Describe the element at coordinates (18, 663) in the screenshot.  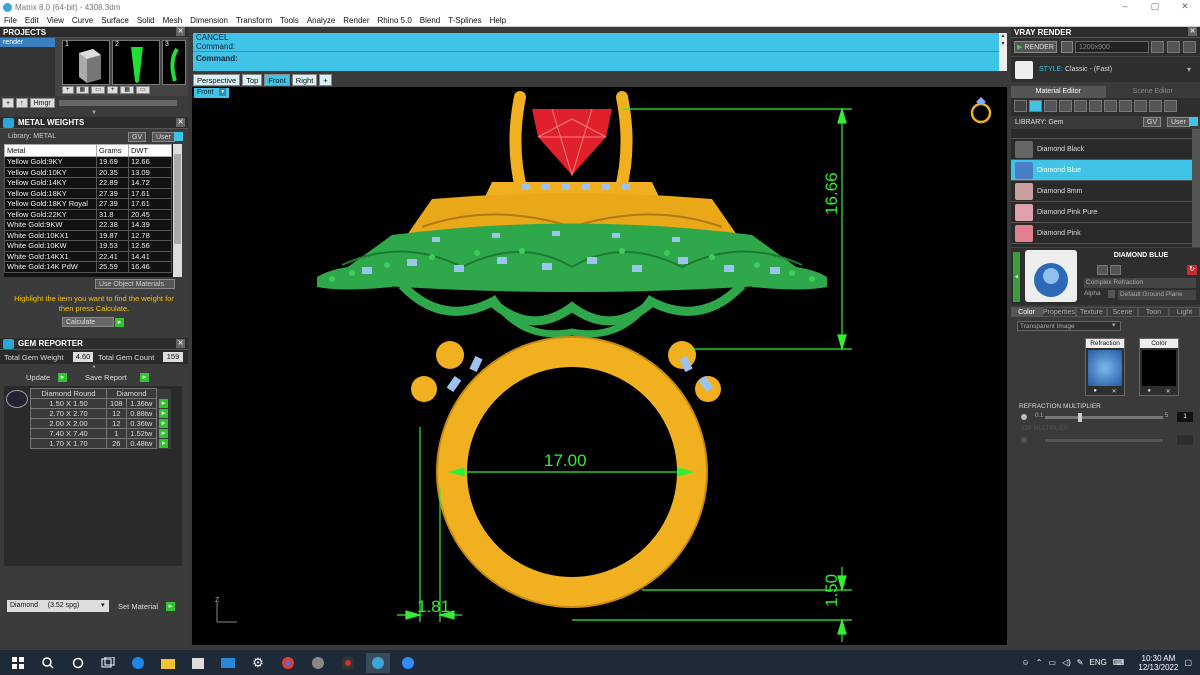
I see `windows-icon` at that location.